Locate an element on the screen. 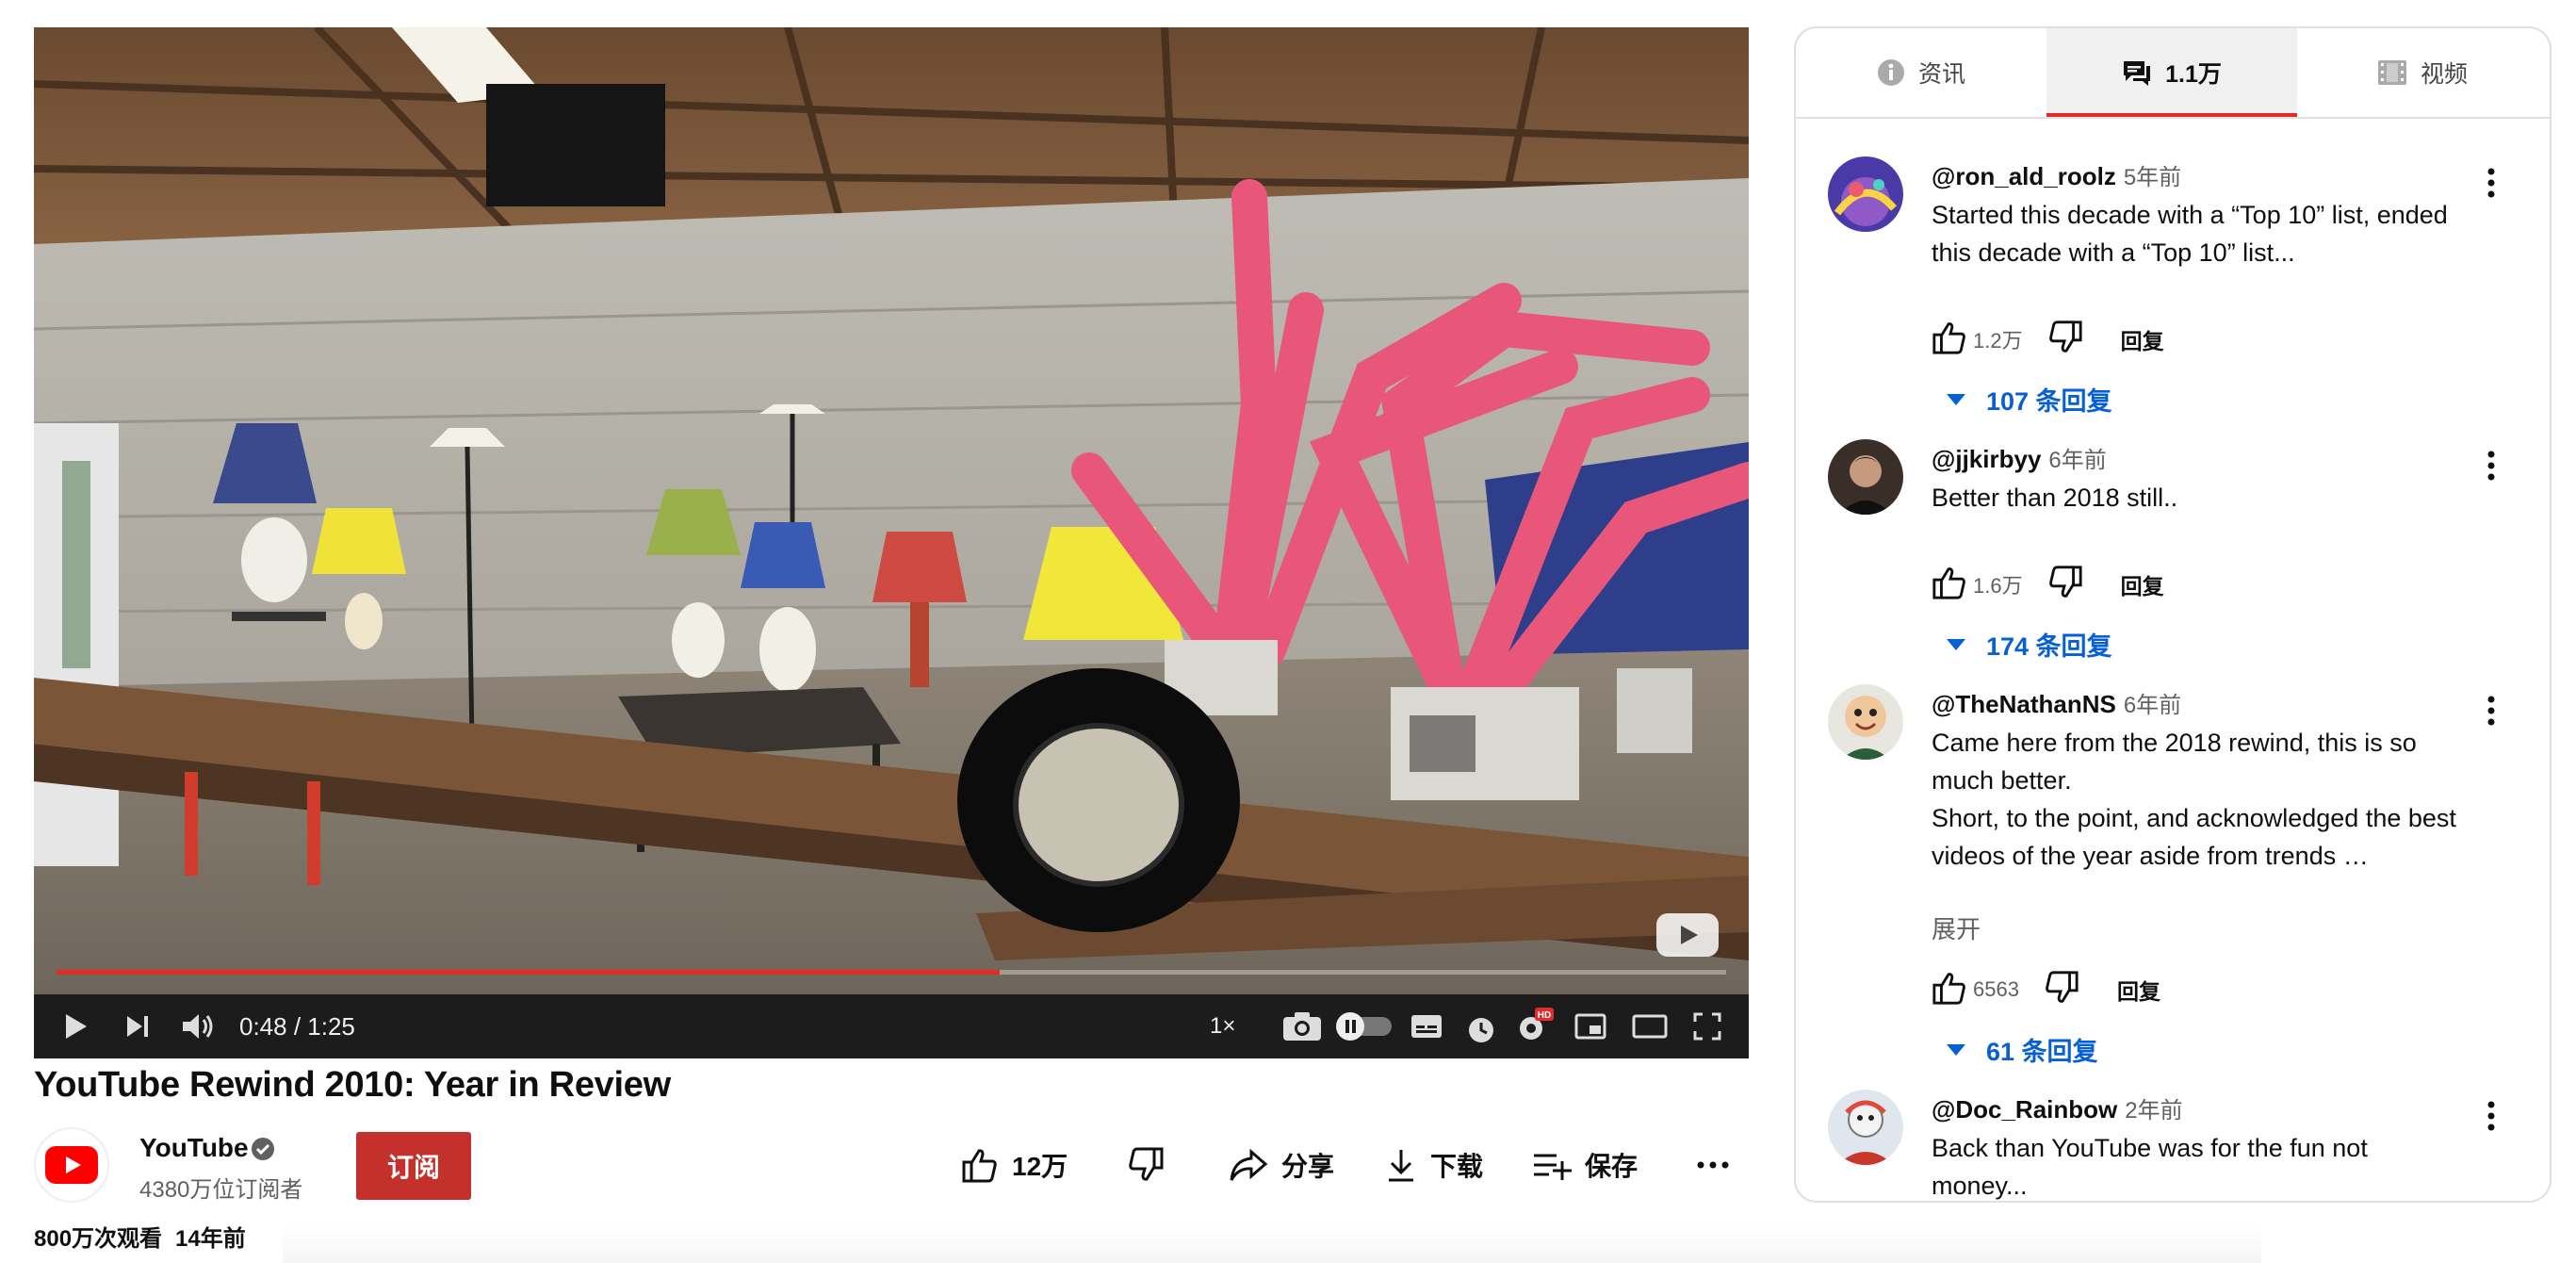  subscriber-count: 4380万位订阅者 is located at coordinates (221, 1190).